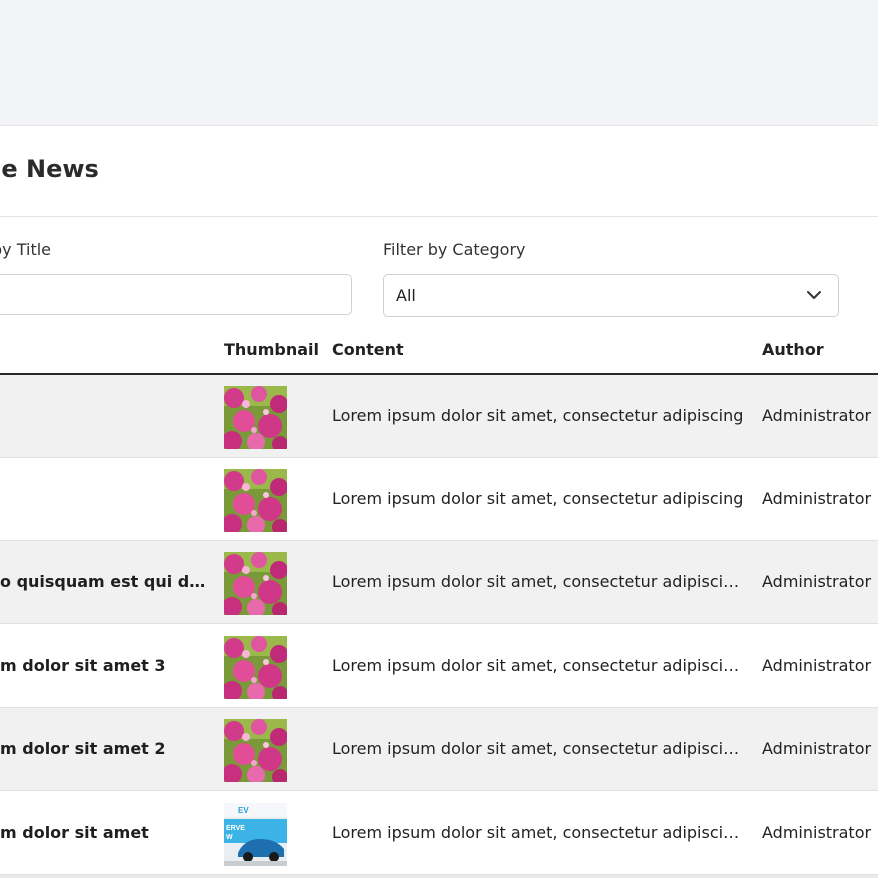 This screenshot has height=878, width=878. Describe the element at coordinates (454, 249) in the screenshot. I see `category-filter-label: Filter by Category` at that location.